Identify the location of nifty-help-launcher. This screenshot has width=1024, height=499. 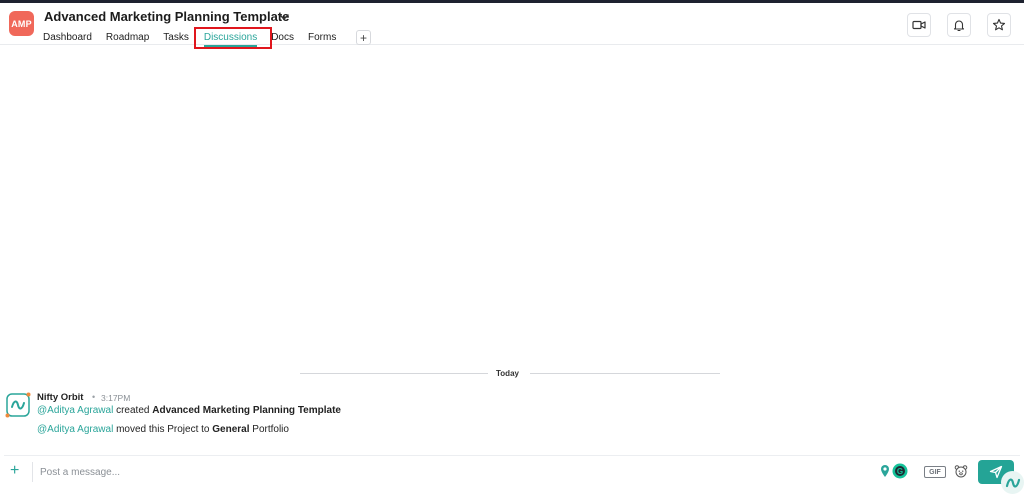
(1012, 482).